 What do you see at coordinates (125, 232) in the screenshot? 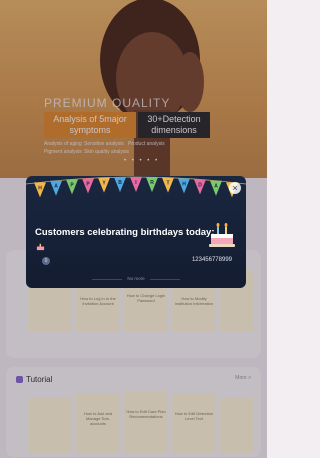
I see `birthday-dialog-title: Customers celebrating birthdays today:` at bounding box center [125, 232].